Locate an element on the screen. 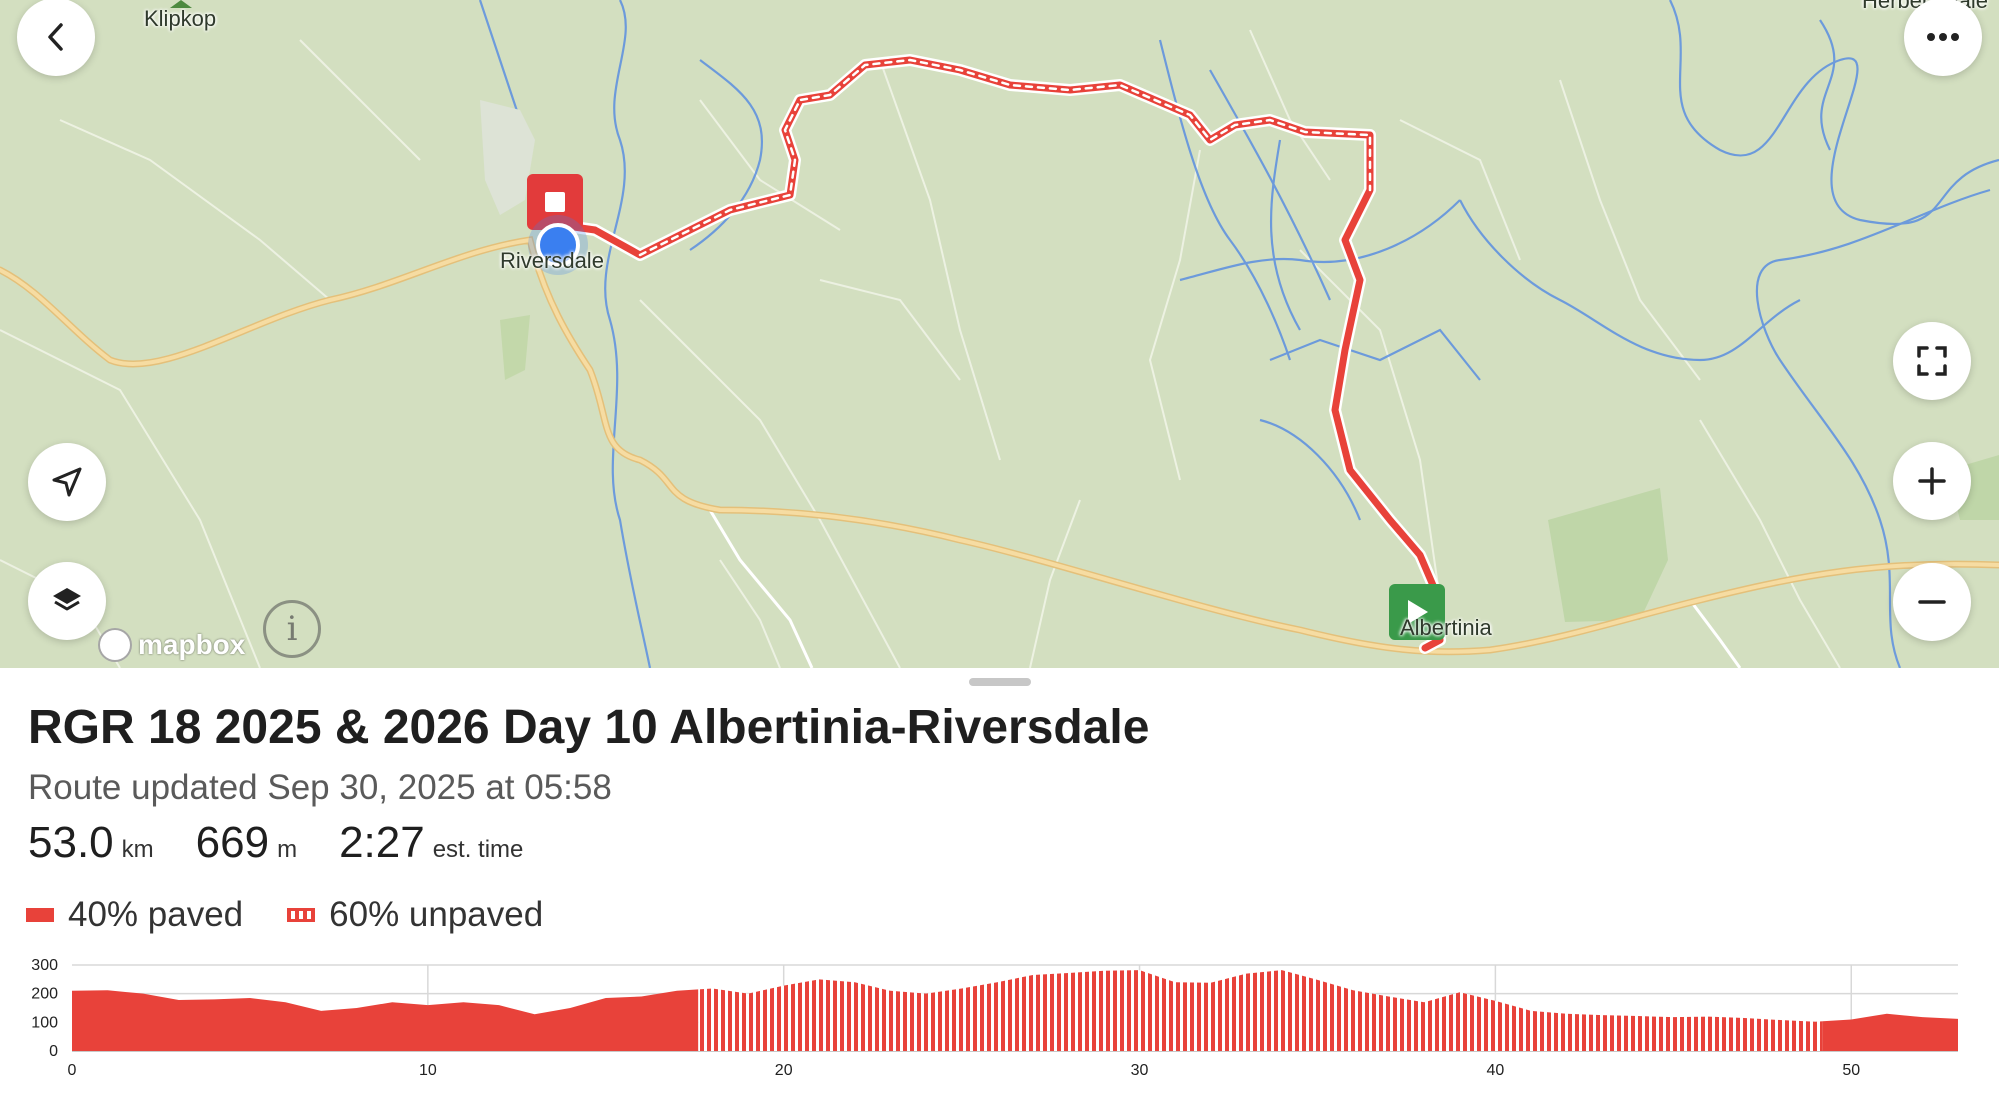 The width and height of the screenshot is (1999, 1103). zoom-out-button is located at coordinates (1932, 602).